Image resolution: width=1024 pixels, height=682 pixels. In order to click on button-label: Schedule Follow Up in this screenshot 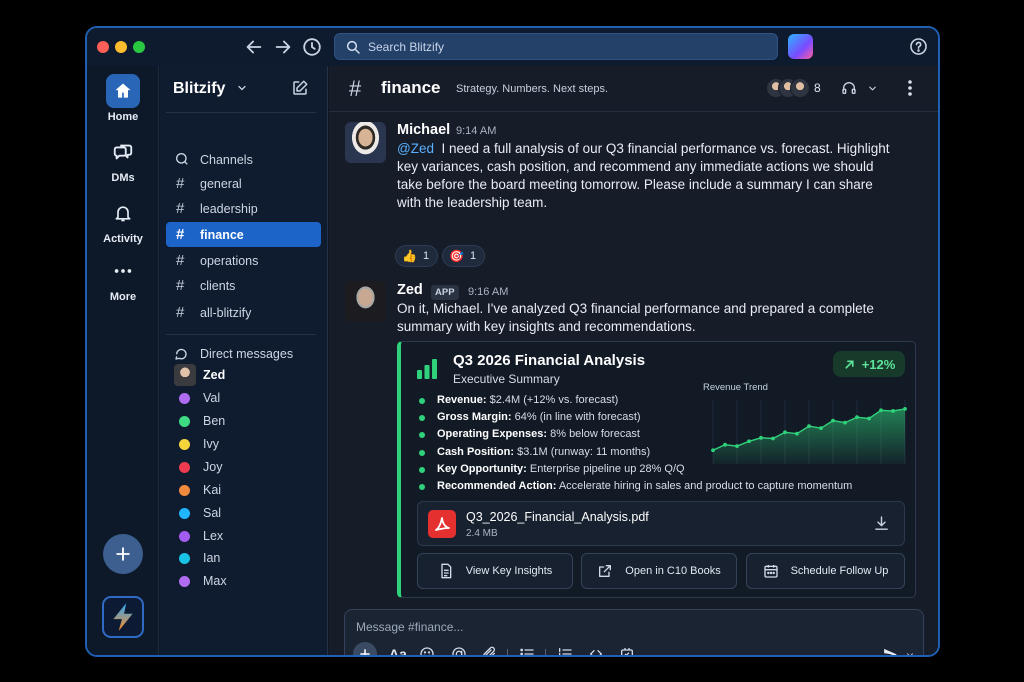, I will do `click(839, 571)`.